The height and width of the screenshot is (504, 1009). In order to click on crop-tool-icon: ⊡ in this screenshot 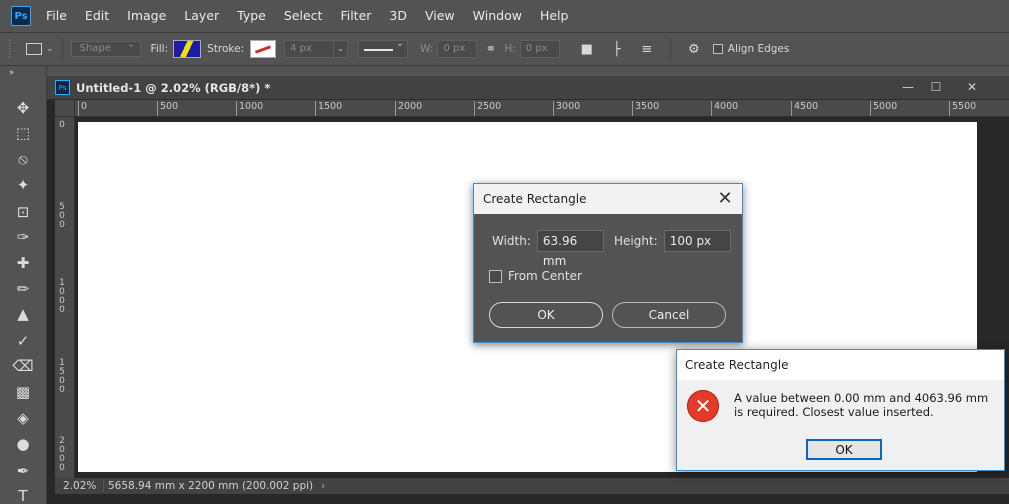, I will do `click(23, 212)`.